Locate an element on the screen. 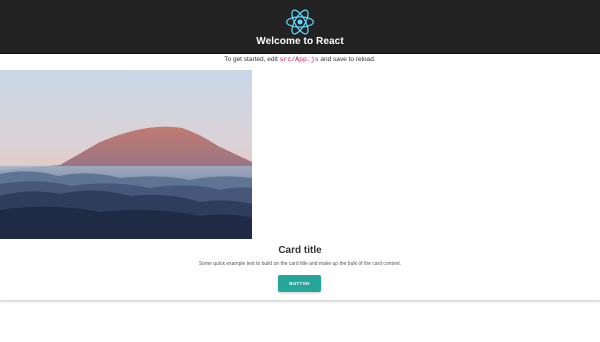  intro-code: src/App.js is located at coordinates (299, 59).